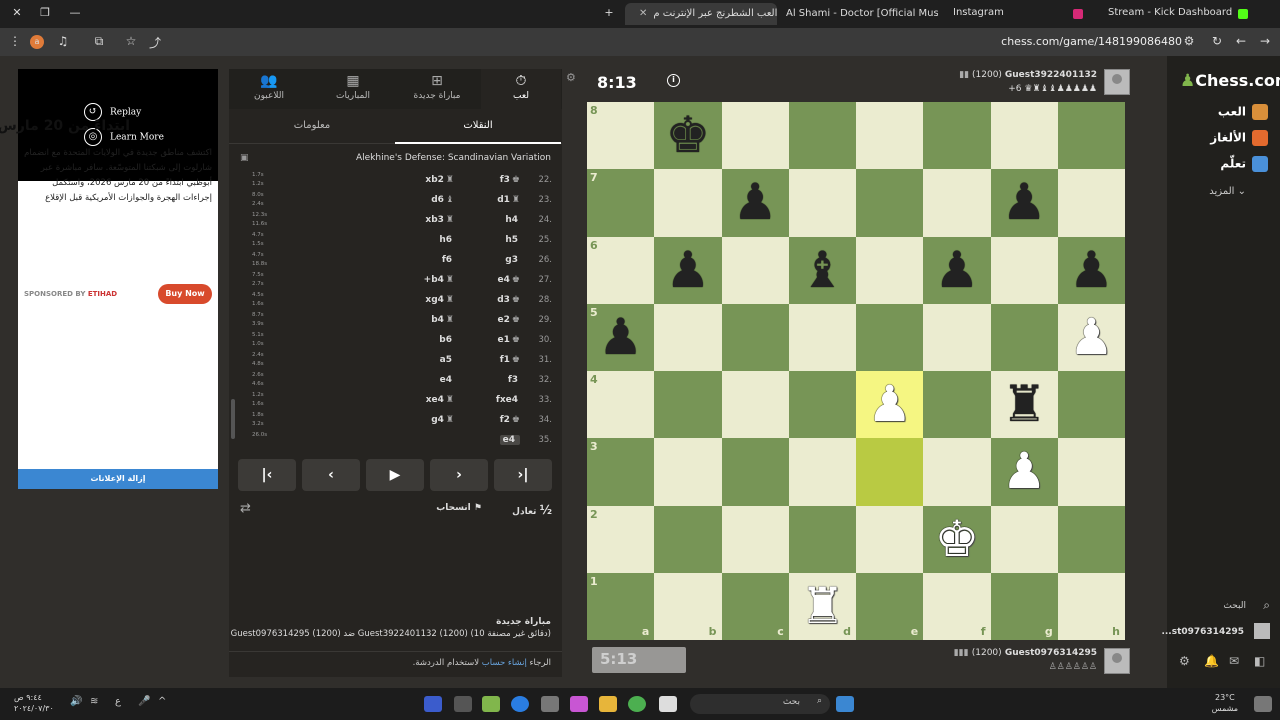 This screenshot has width=1280, height=720. I want to click on square-d7, so click(822, 203).